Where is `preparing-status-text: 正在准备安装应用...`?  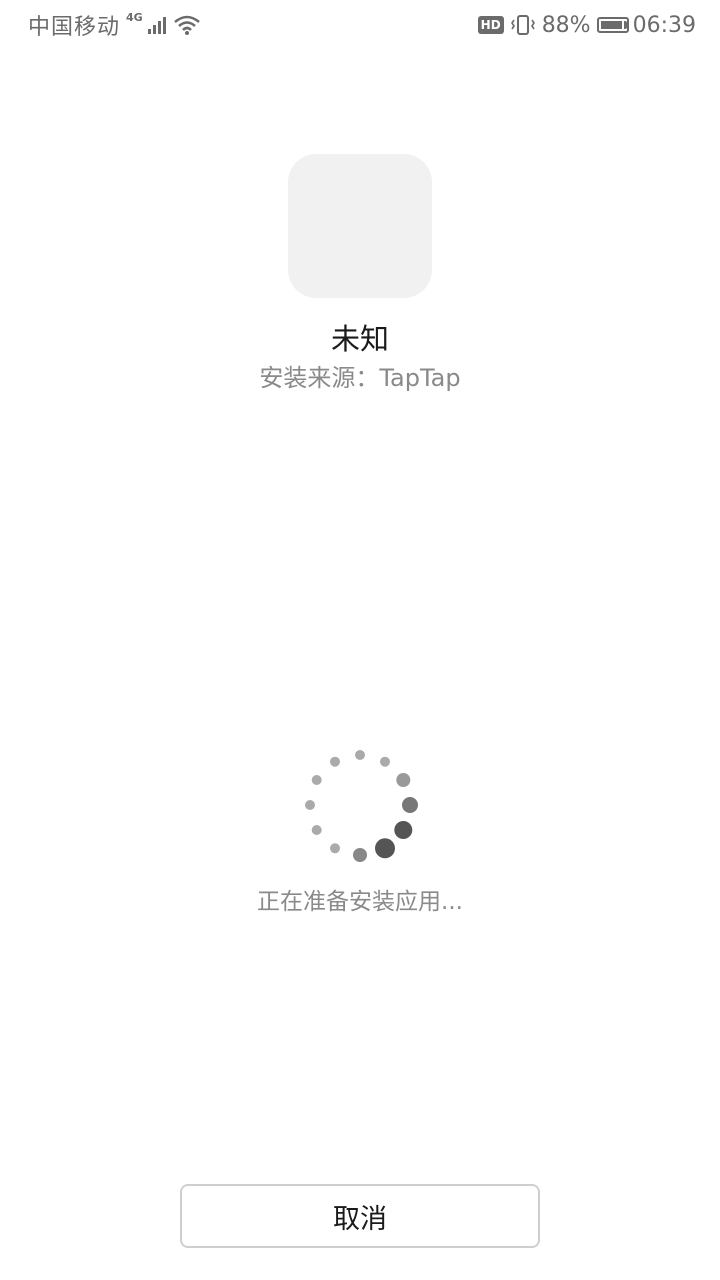
preparing-status-text: 正在准备安装应用... is located at coordinates (360, 902).